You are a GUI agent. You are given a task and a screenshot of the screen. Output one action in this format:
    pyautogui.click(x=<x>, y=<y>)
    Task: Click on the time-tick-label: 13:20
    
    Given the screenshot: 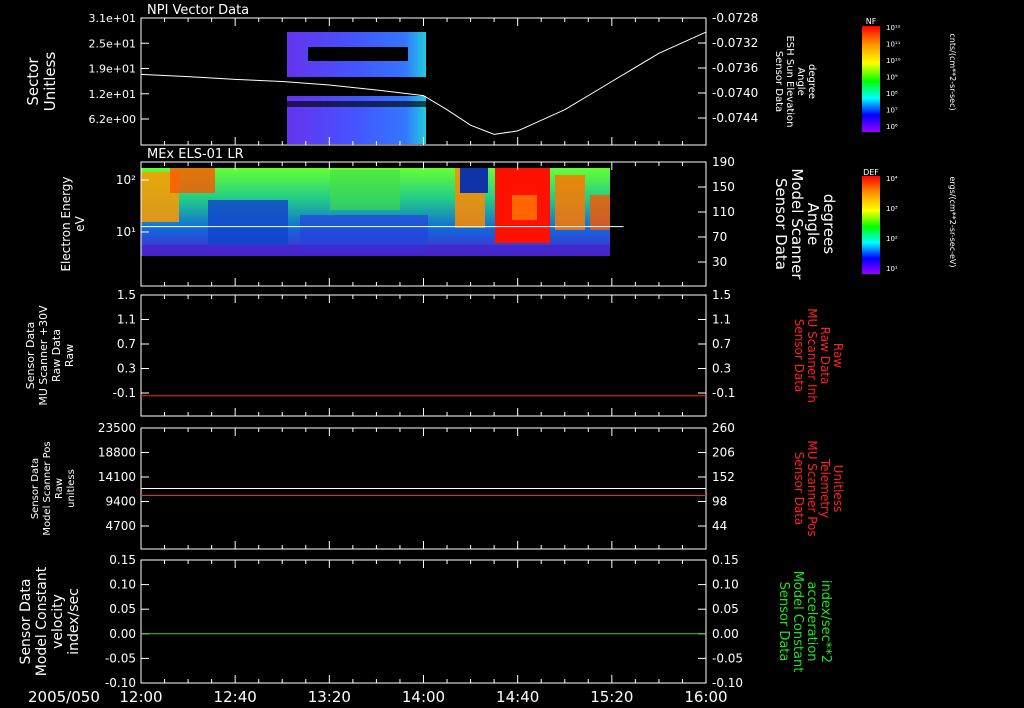 What is the action you would take?
    pyautogui.click(x=329, y=697)
    